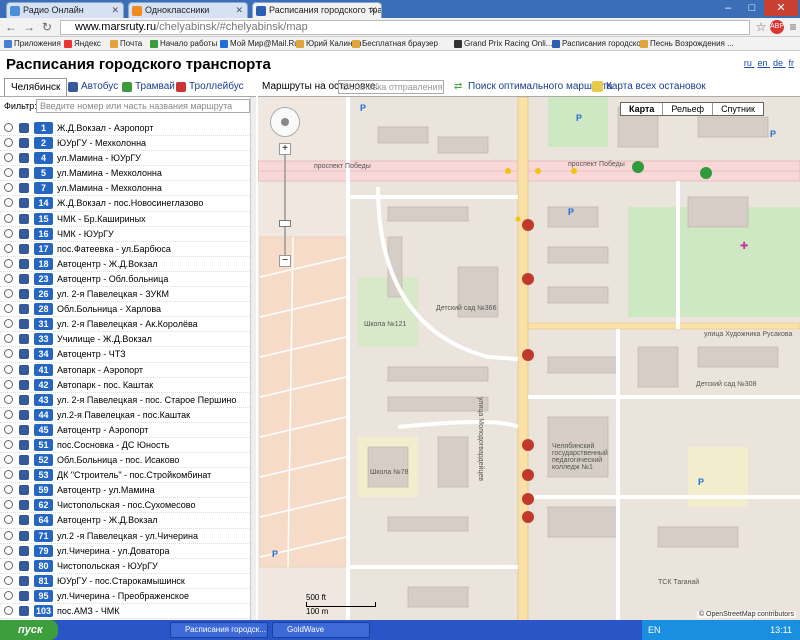 The image size is (800, 640). Describe the element at coordinates (82, 43) in the screenshot. I see `bookmark-item: Яндекс` at that location.